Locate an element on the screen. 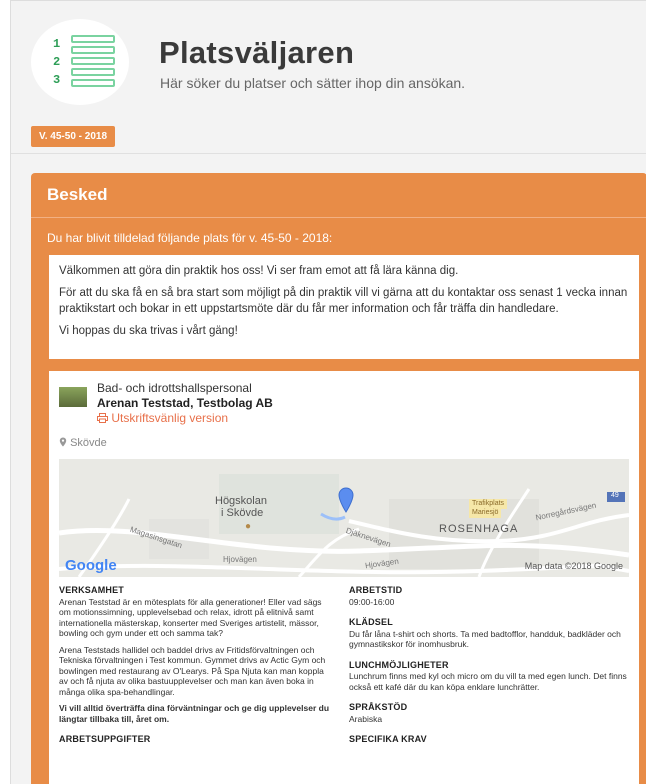  print-link: Utskriftsvänlig version is located at coordinates (162, 418).